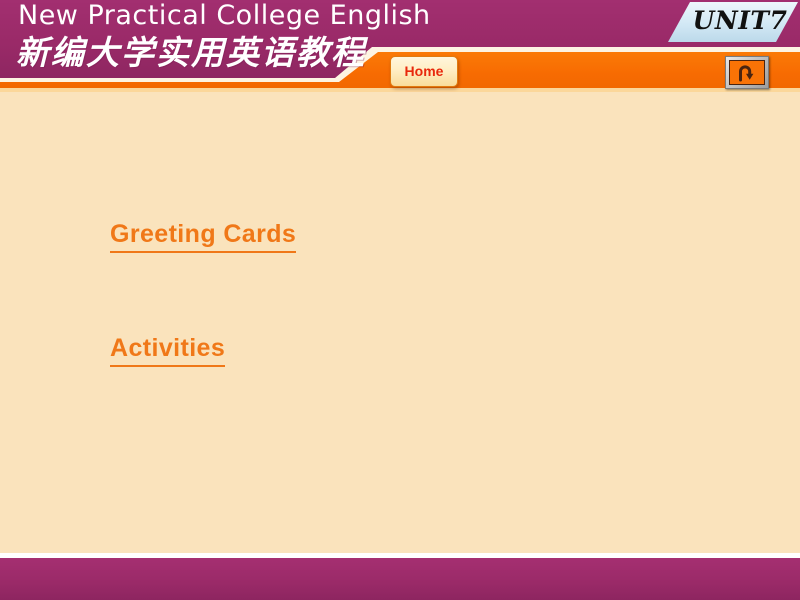  I want to click on return-button-face, so click(747, 72).